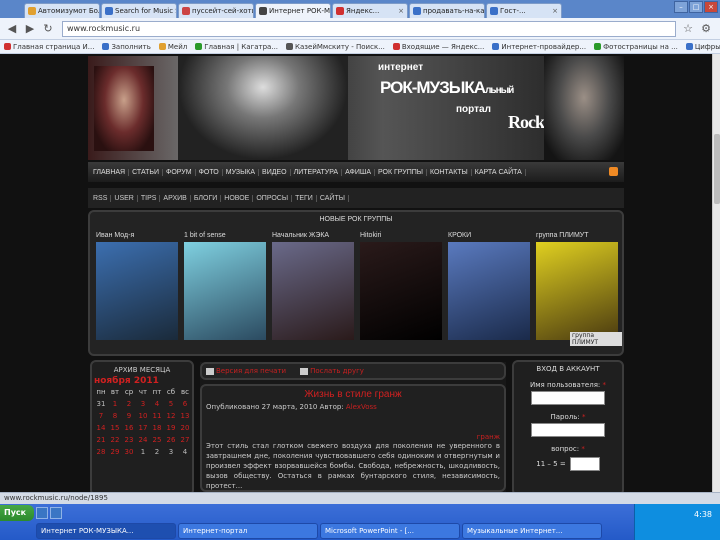 Image resolution: width=720 pixels, height=540 pixels. I want to click on band-name: Hitokiri, so click(403, 235).